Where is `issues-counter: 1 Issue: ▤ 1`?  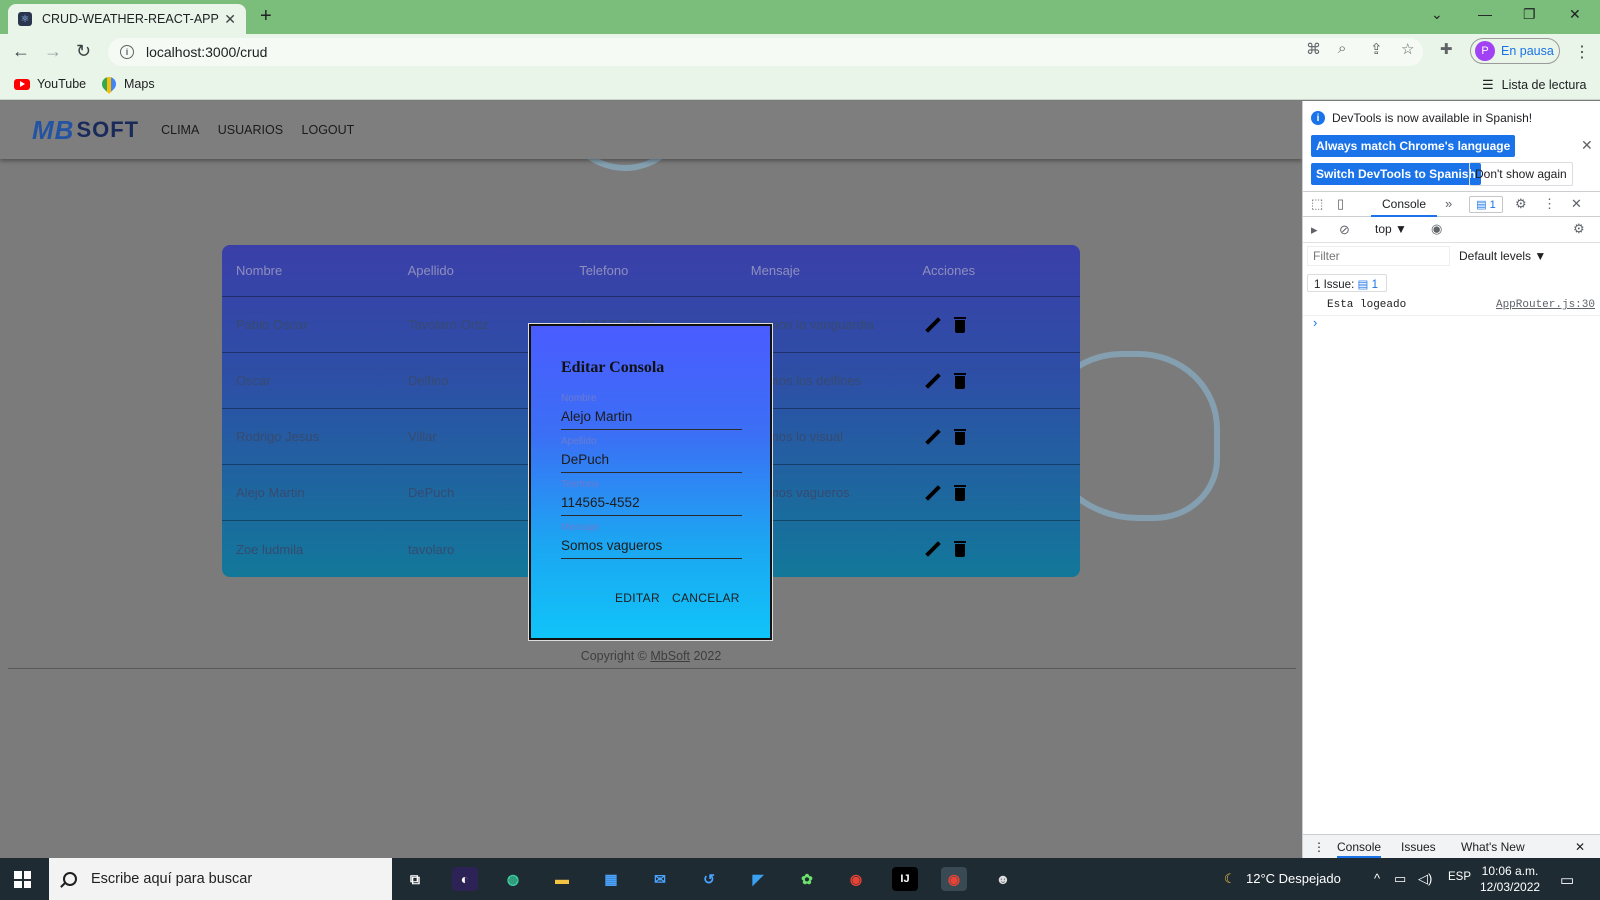
issues-counter: 1 Issue: ▤ 1 is located at coordinates (1347, 283).